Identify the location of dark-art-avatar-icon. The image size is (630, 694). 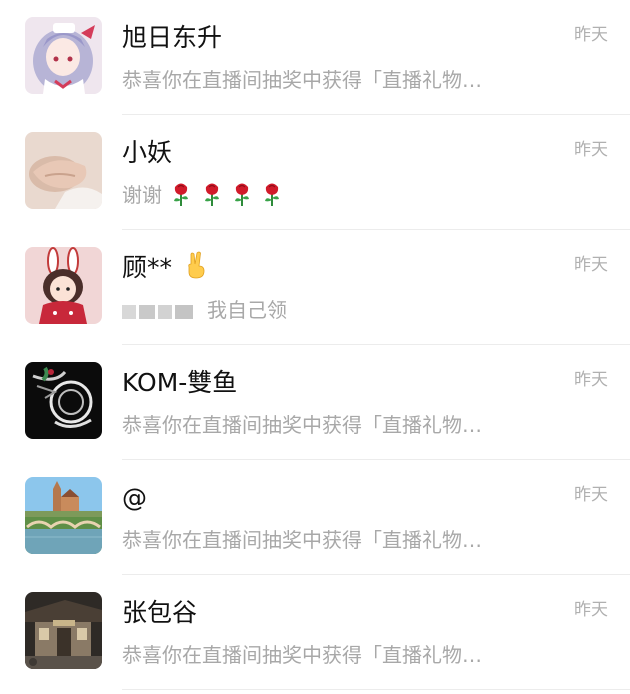
(63, 400).